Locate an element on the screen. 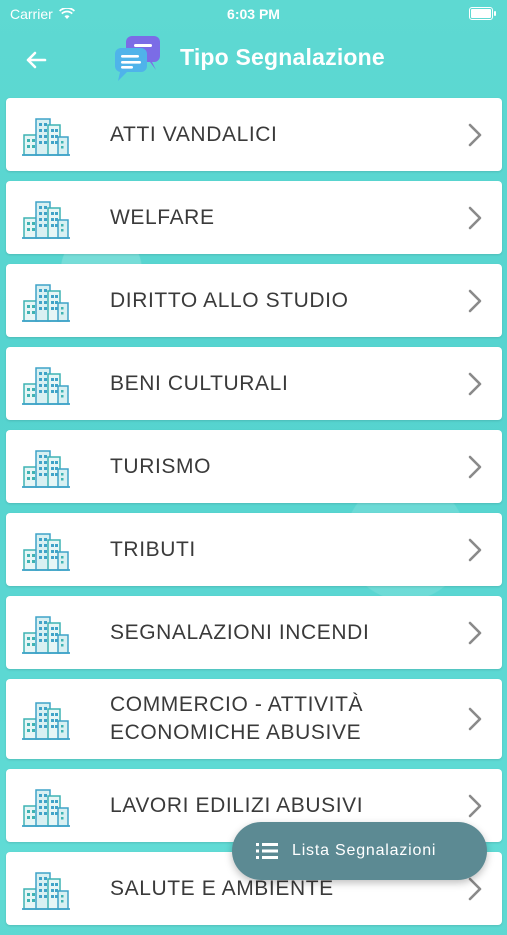 The width and height of the screenshot is (507, 935). category-label-line1: COMMERCIO - ATTIVITÀ is located at coordinates (237, 704).